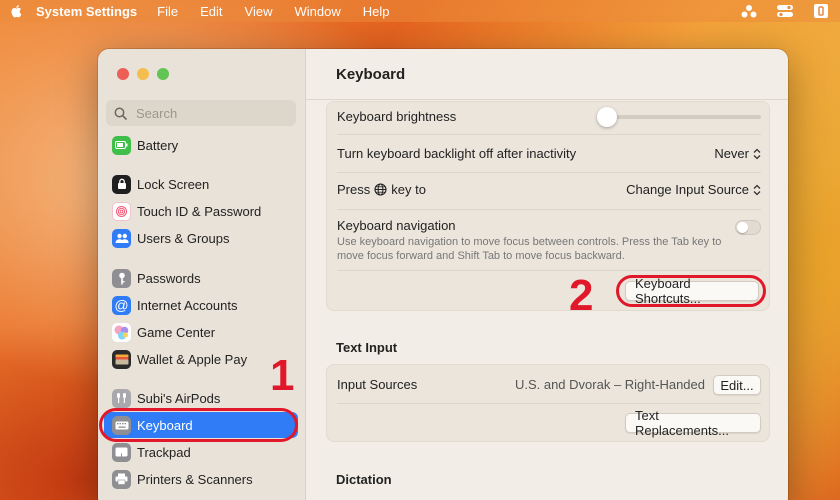 Image resolution: width=840 pixels, height=500 pixels. What do you see at coordinates (687, 189) in the screenshot?
I see `globe-key-action-value: Change Input Source` at bounding box center [687, 189].